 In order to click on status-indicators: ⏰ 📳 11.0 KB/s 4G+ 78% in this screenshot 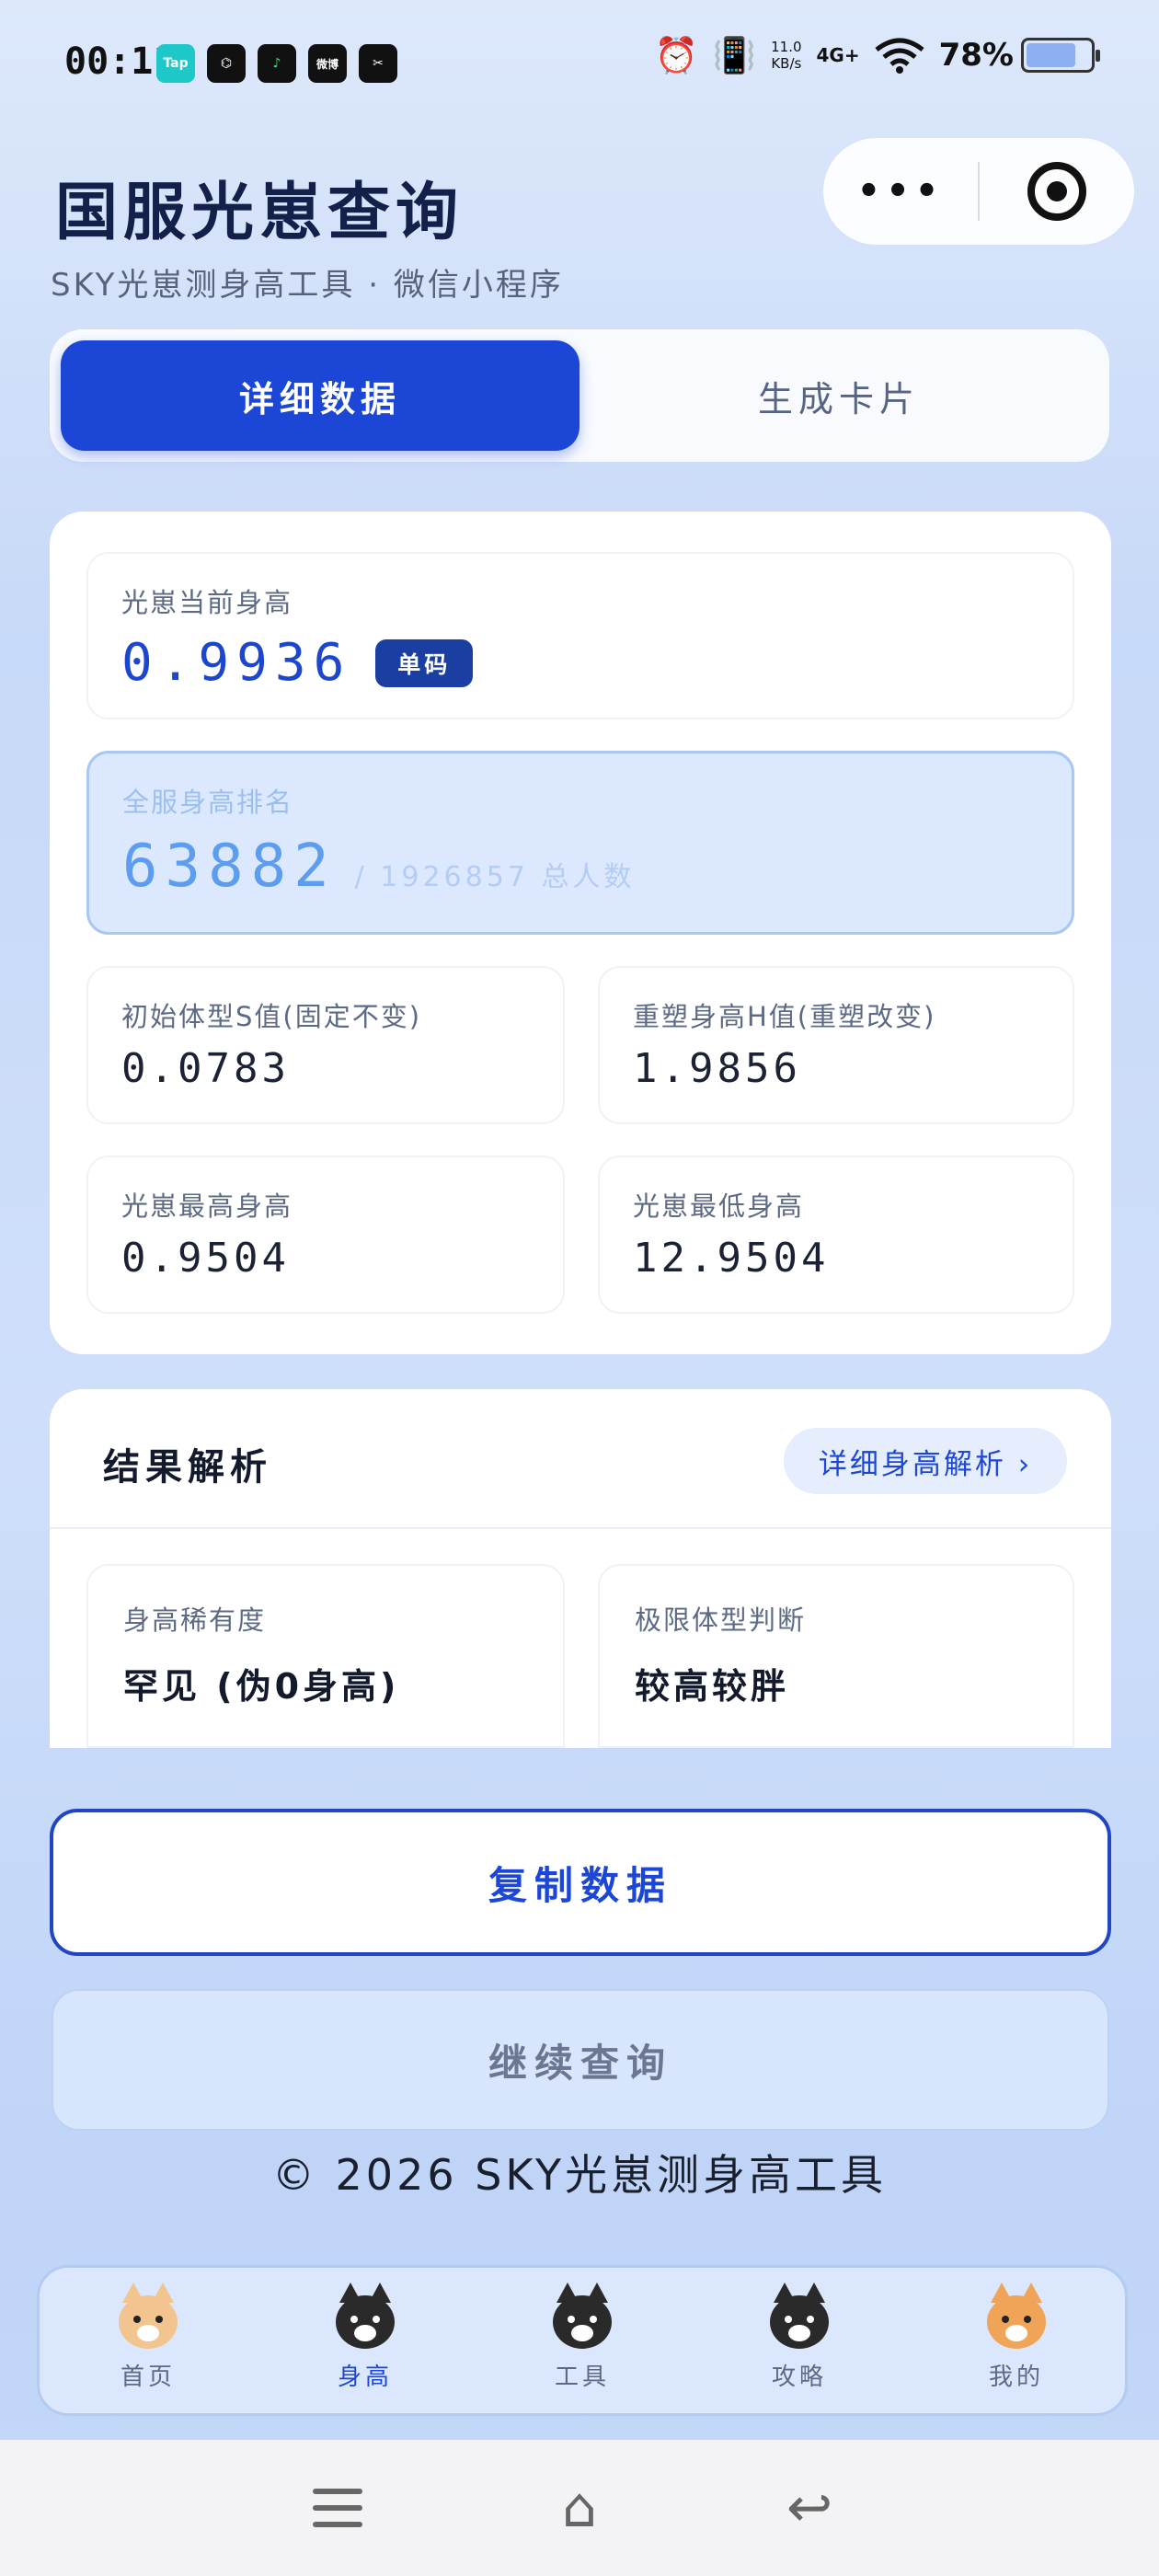, I will do `click(877, 55)`.